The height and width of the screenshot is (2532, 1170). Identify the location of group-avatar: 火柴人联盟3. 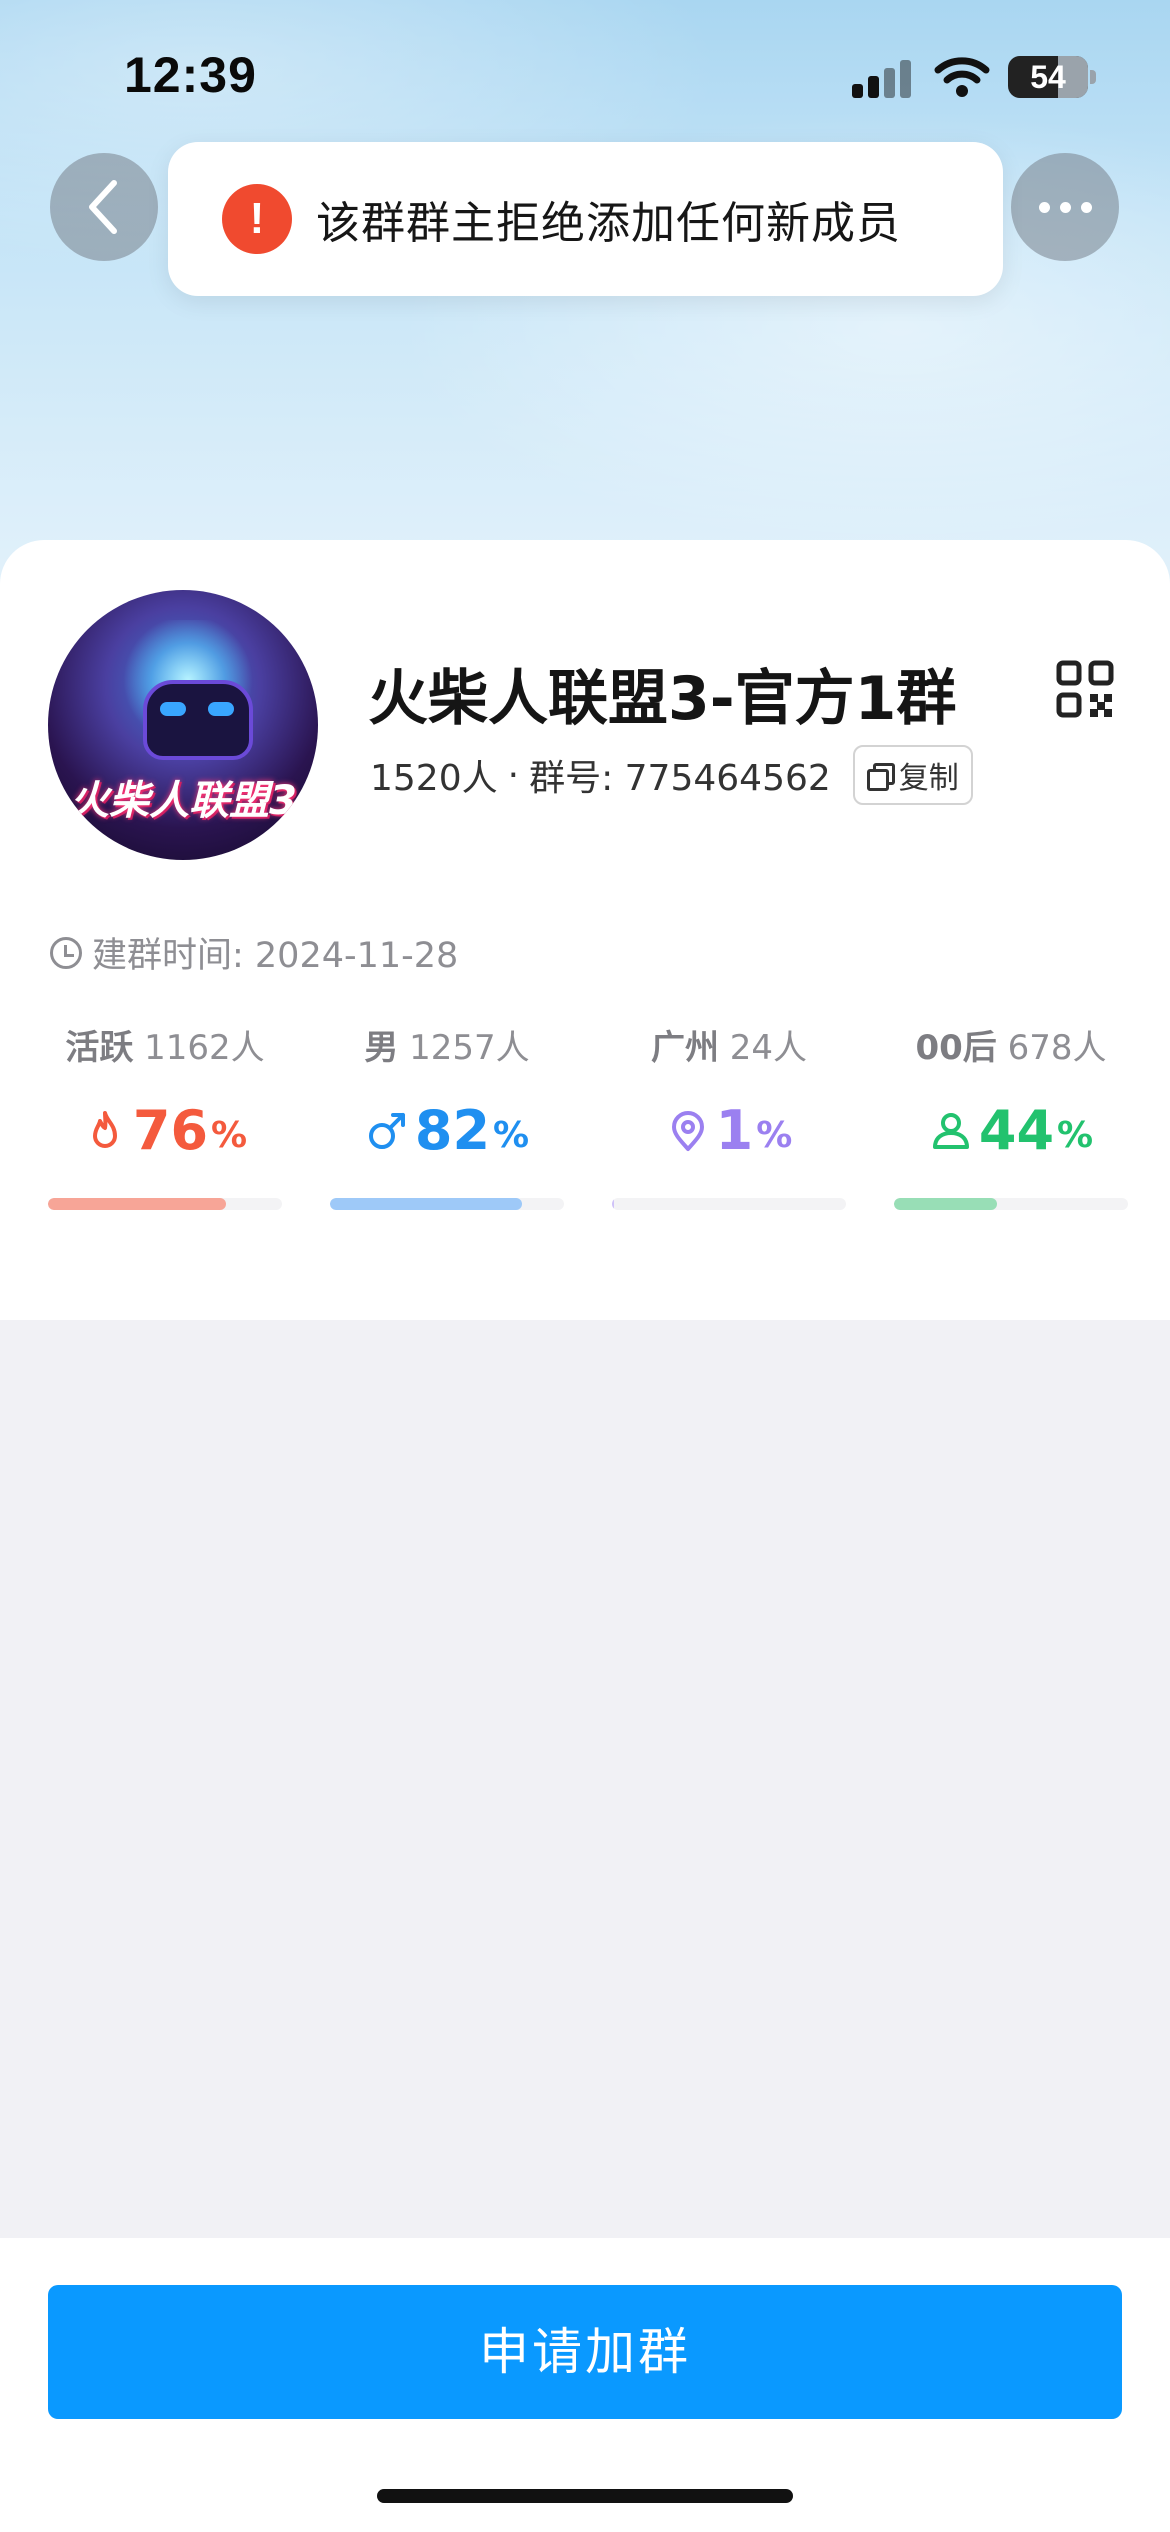
(183, 725).